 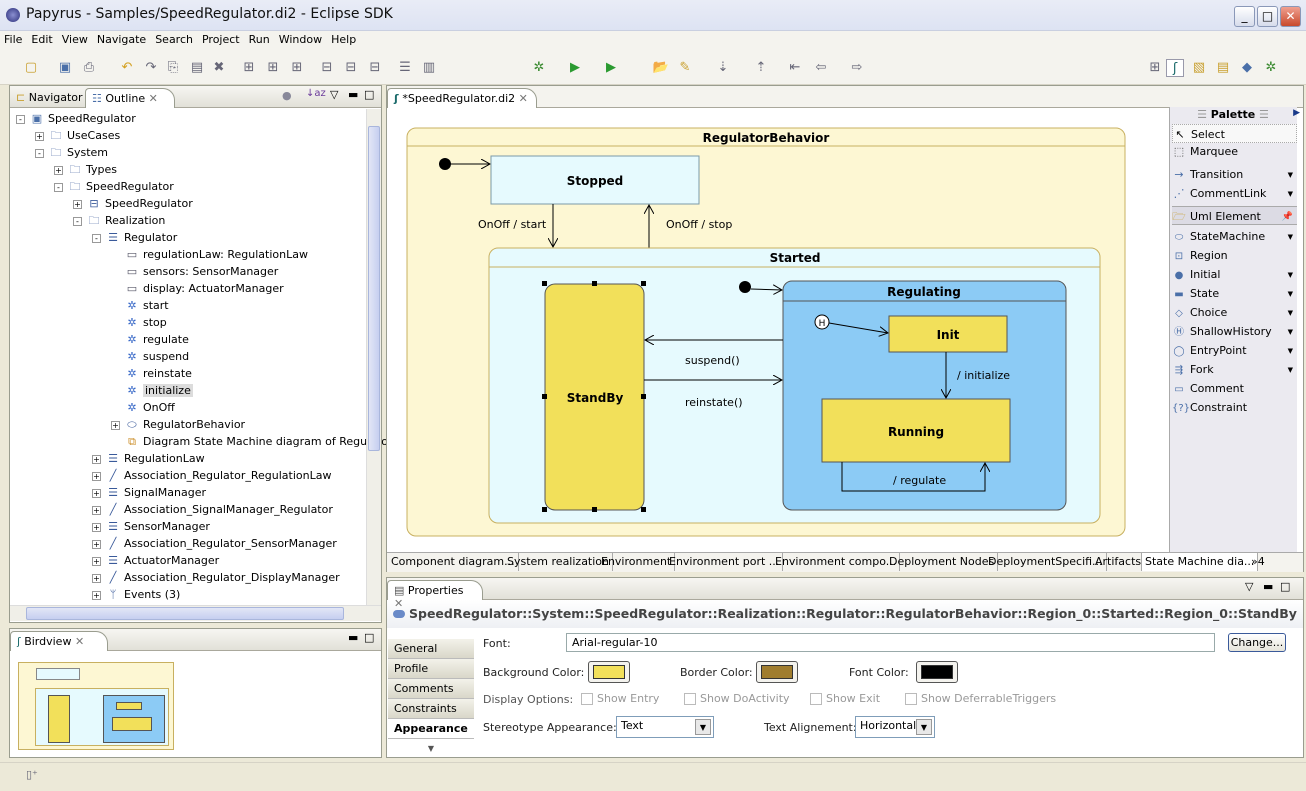 I want to click on history-label: H, so click(x=822, y=324).